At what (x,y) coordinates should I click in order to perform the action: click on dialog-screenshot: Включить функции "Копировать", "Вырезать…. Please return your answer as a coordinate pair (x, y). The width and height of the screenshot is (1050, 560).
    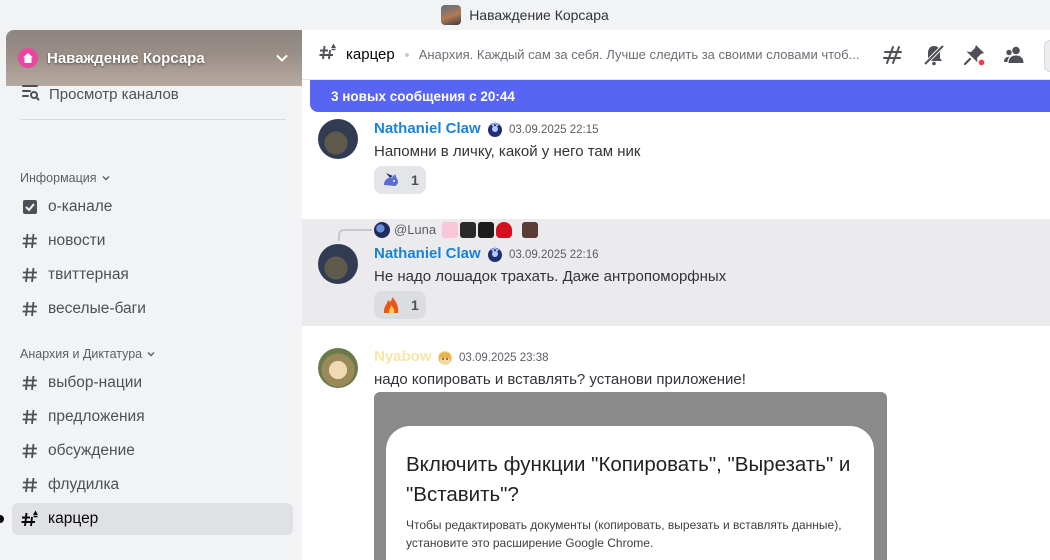
    Looking at the image, I should click on (630, 493).